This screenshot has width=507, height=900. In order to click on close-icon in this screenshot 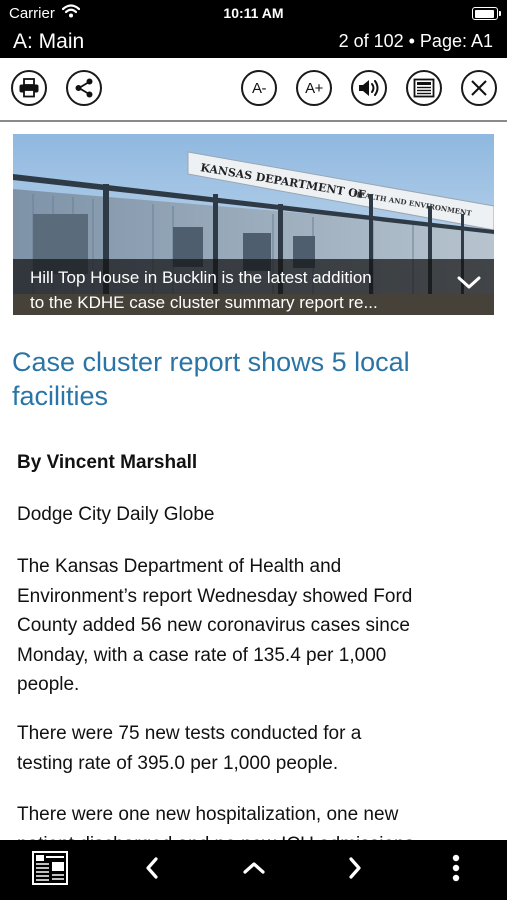, I will do `click(479, 88)`.